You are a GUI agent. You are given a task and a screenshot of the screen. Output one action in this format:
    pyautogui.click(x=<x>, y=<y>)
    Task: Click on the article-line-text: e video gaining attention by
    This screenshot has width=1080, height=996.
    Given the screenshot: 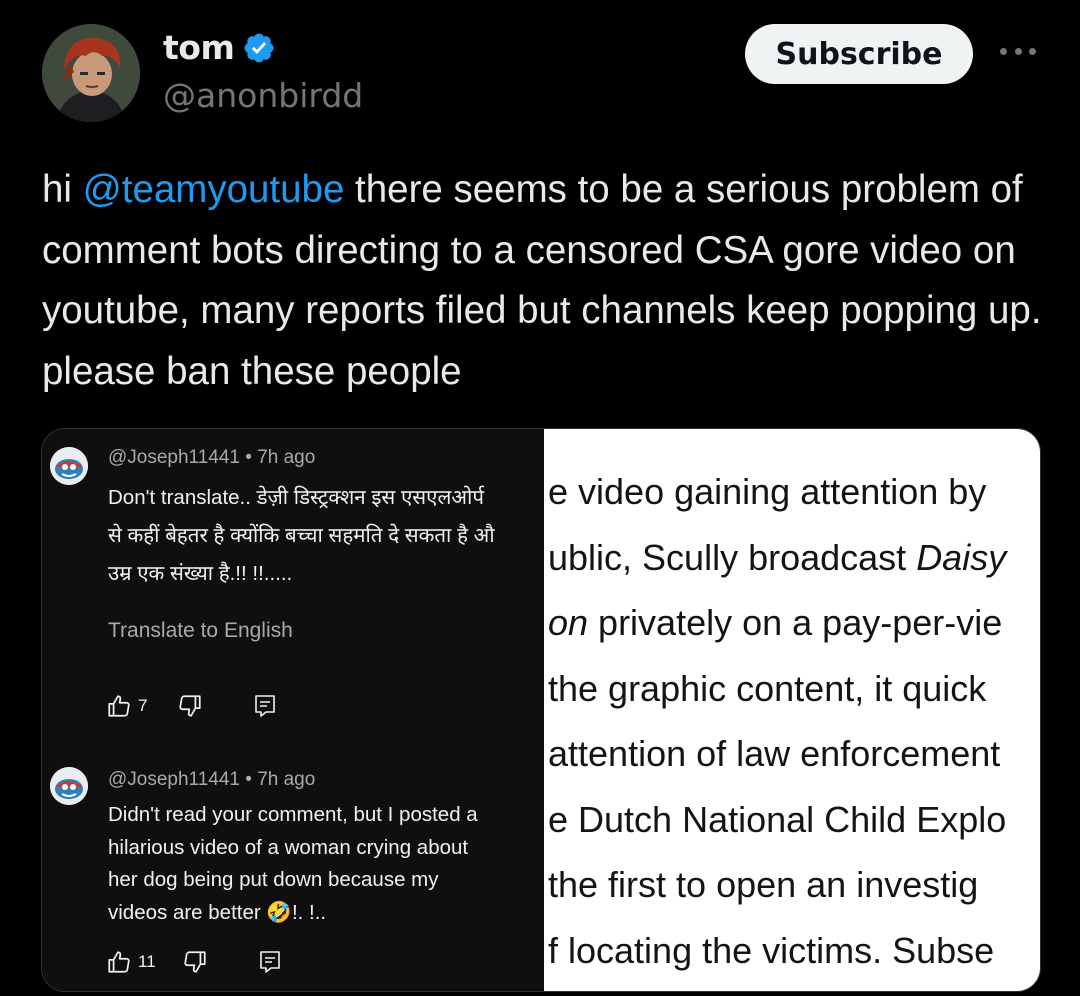 What is the action you would take?
    pyautogui.click(x=767, y=491)
    